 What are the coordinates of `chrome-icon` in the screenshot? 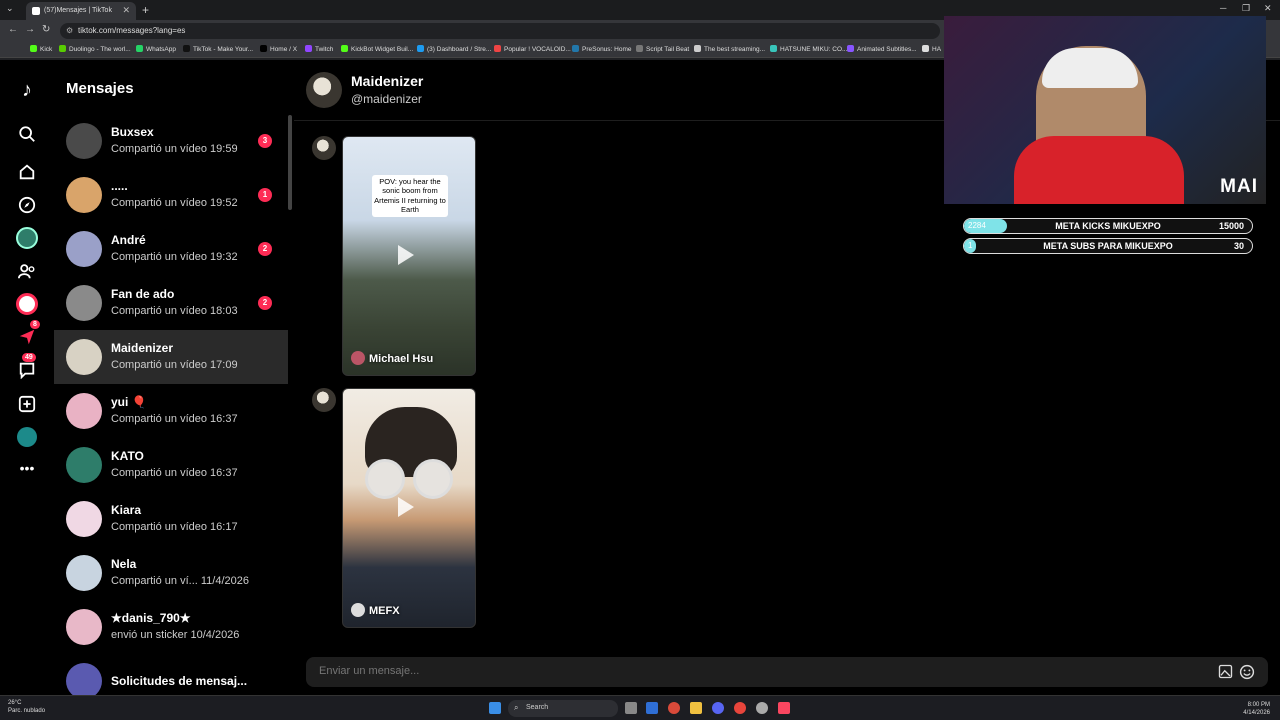 It's located at (740, 708).